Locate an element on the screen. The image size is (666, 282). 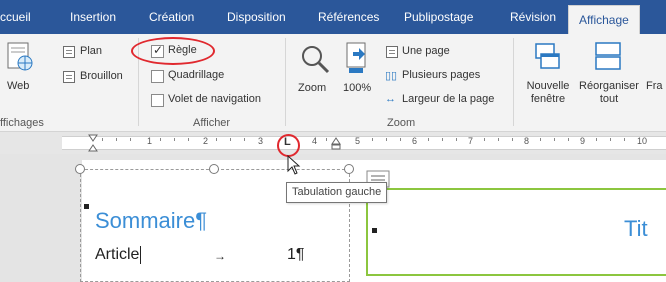
web-layout-icon is located at coordinates (20, 56).